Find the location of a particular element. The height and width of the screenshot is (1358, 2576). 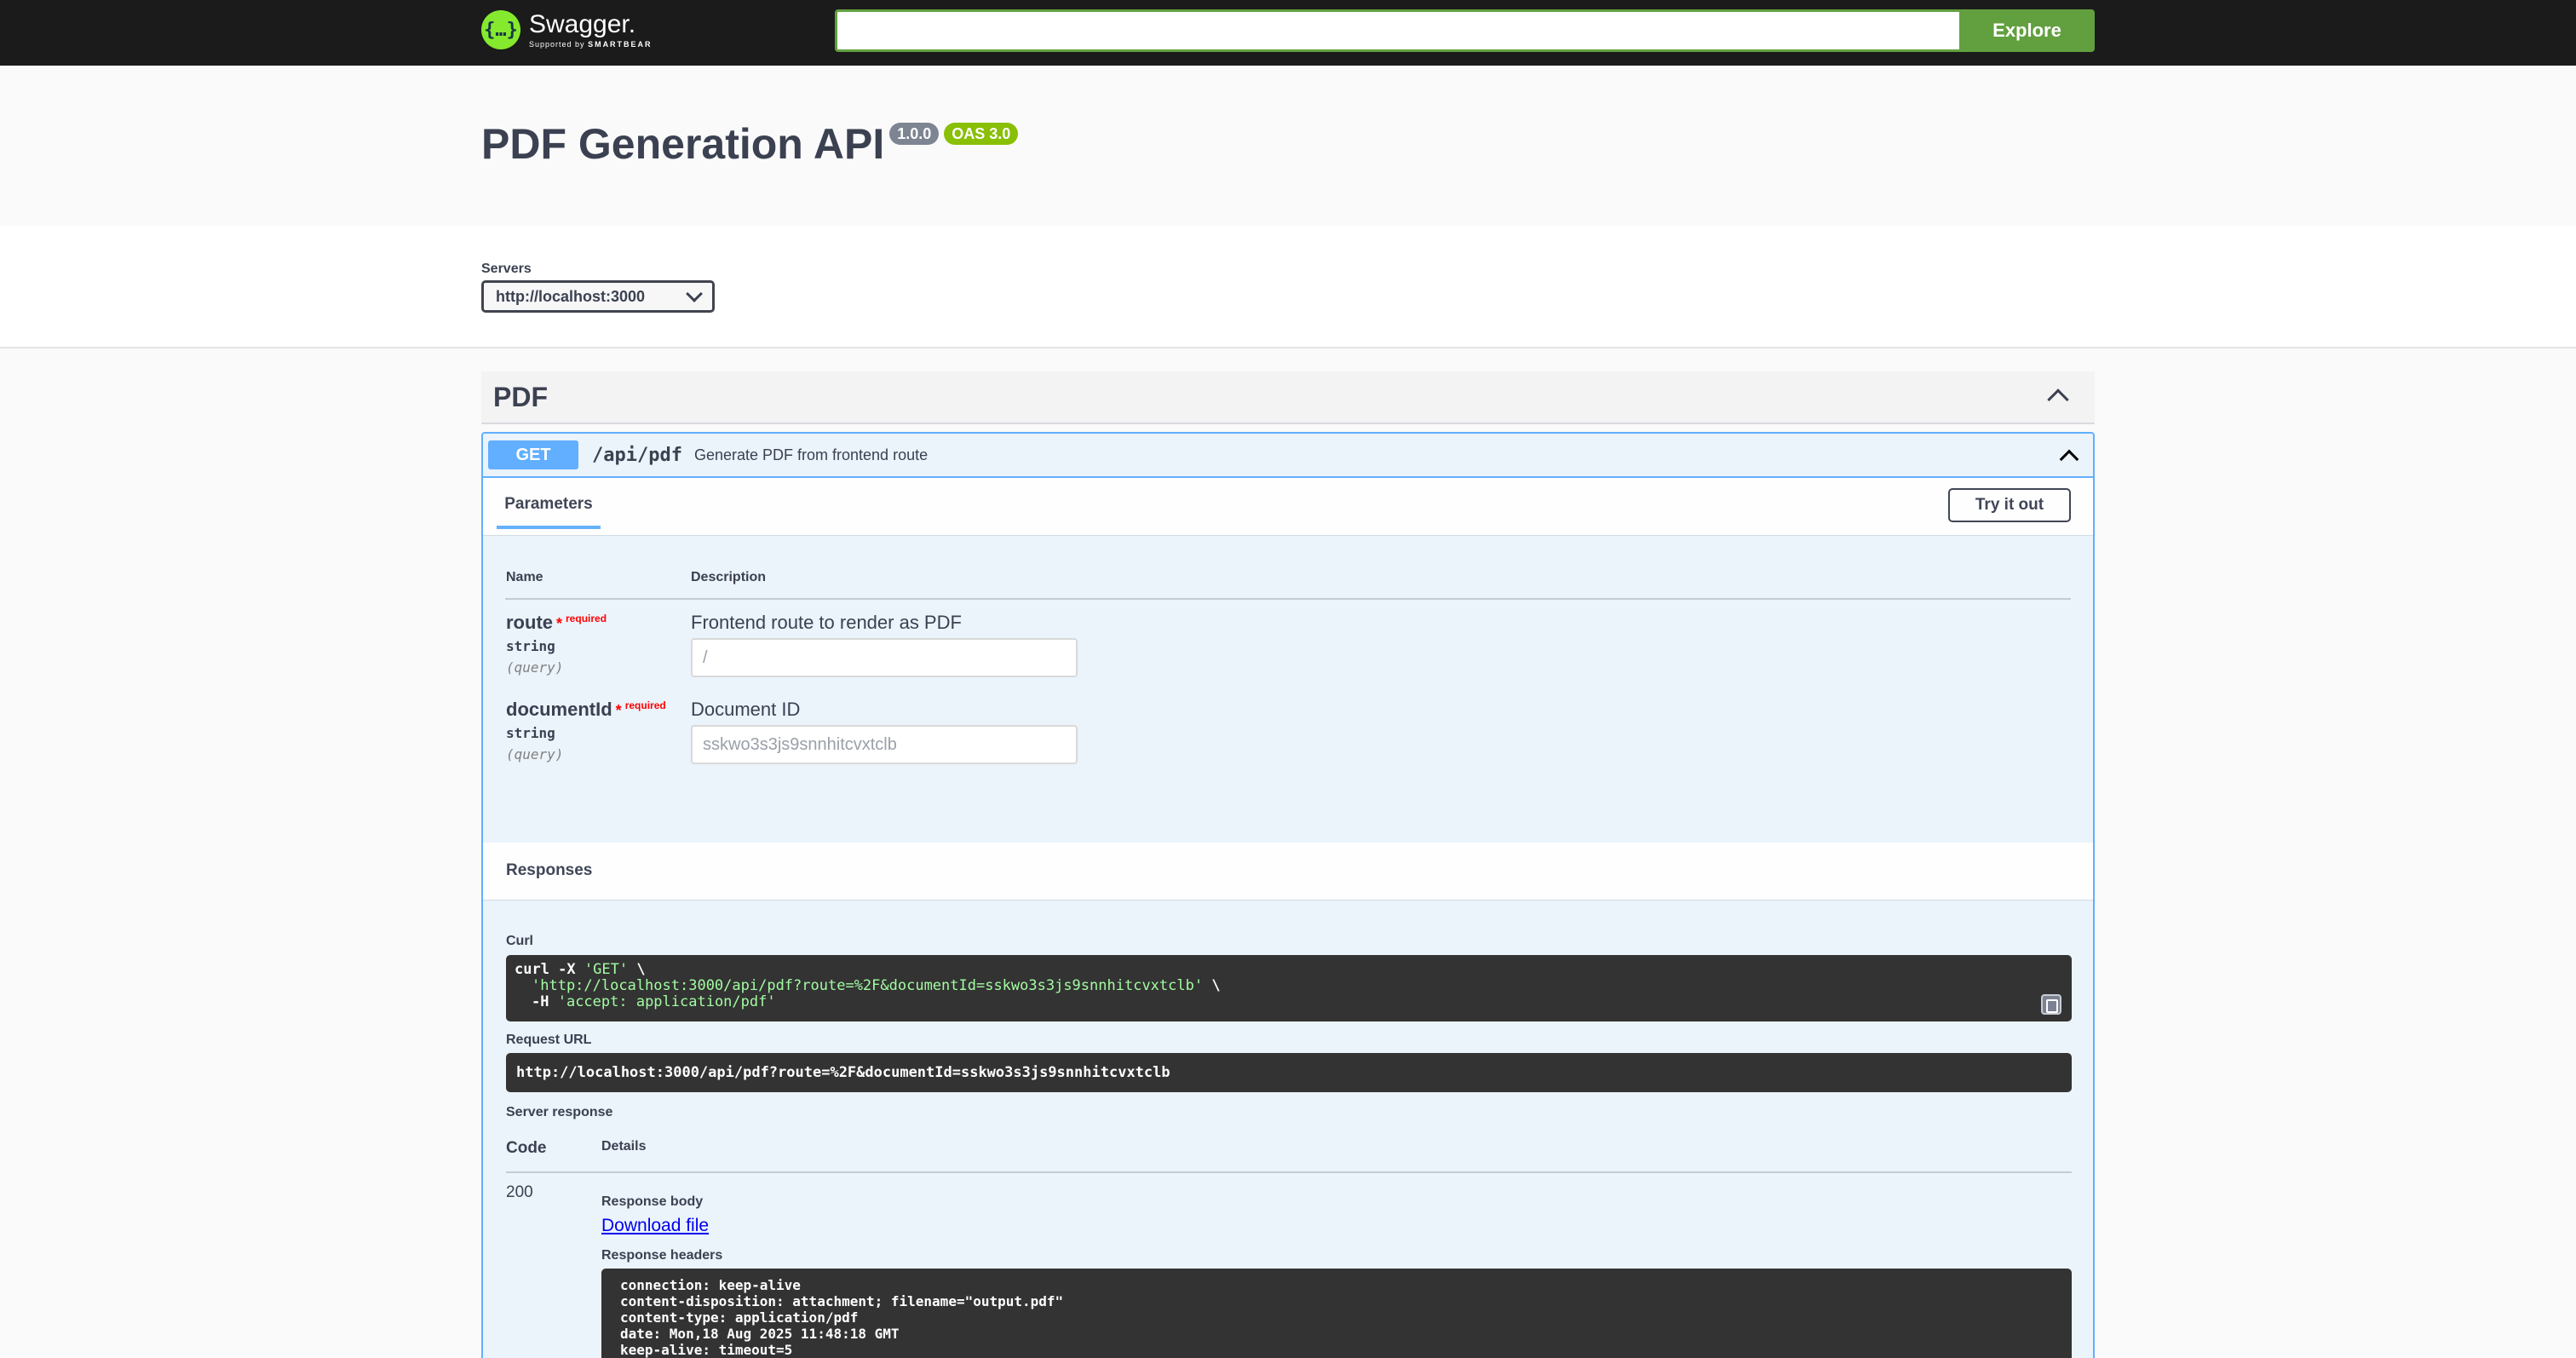

response-headers-label: Response headers is located at coordinates (662, 1256).